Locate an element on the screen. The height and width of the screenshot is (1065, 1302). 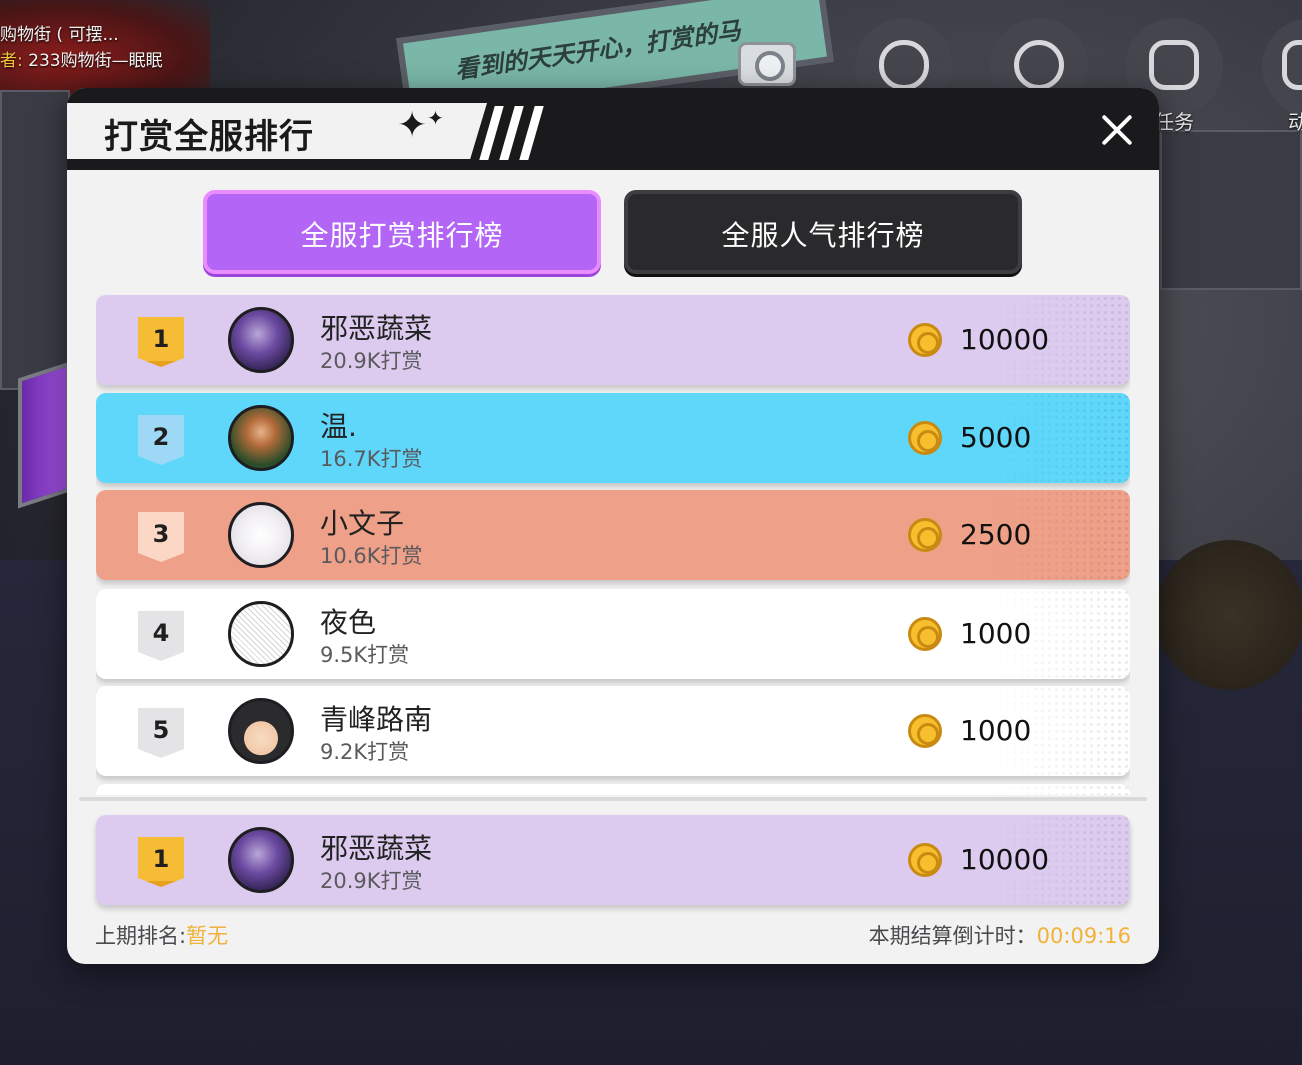
player-reward-total: 16.7K打赏 is located at coordinates (371, 459).